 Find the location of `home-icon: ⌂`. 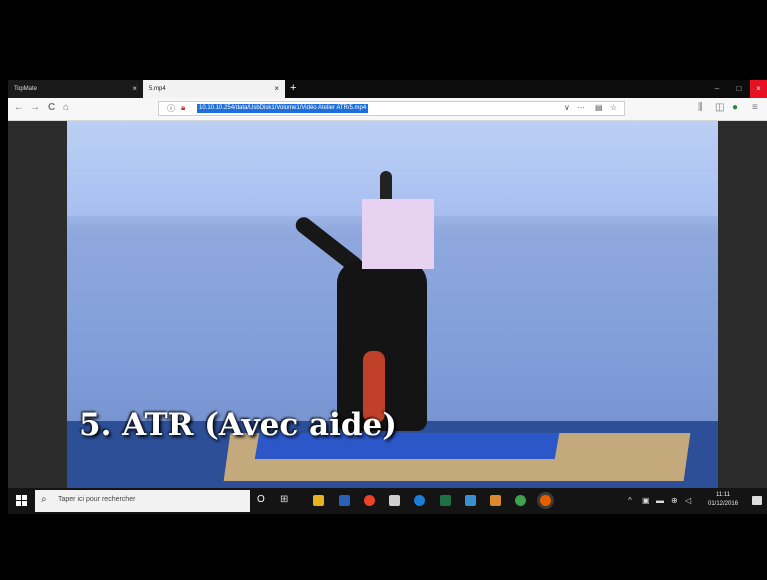

home-icon: ⌂ is located at coordinates (66, 107).